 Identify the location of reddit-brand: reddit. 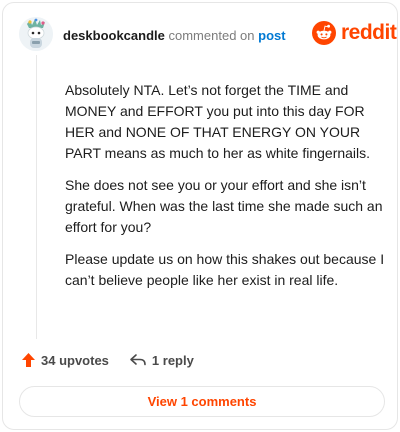
(354, 33).